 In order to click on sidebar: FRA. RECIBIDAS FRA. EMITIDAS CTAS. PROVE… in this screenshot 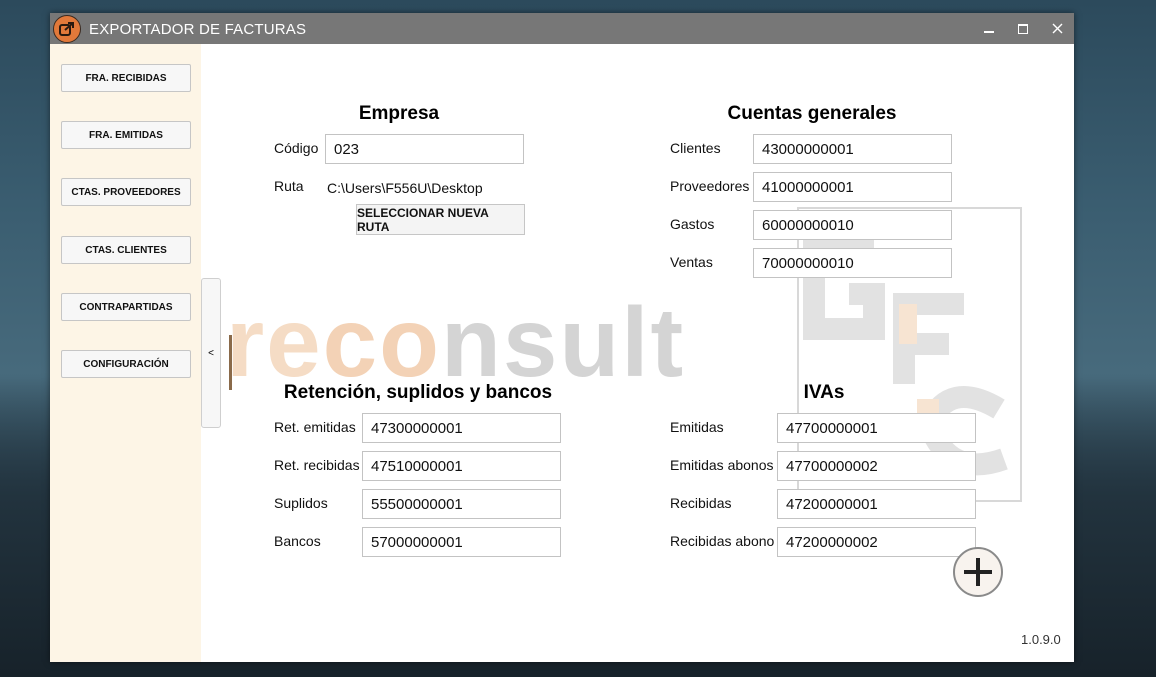, I will do `click(125, 353)`.